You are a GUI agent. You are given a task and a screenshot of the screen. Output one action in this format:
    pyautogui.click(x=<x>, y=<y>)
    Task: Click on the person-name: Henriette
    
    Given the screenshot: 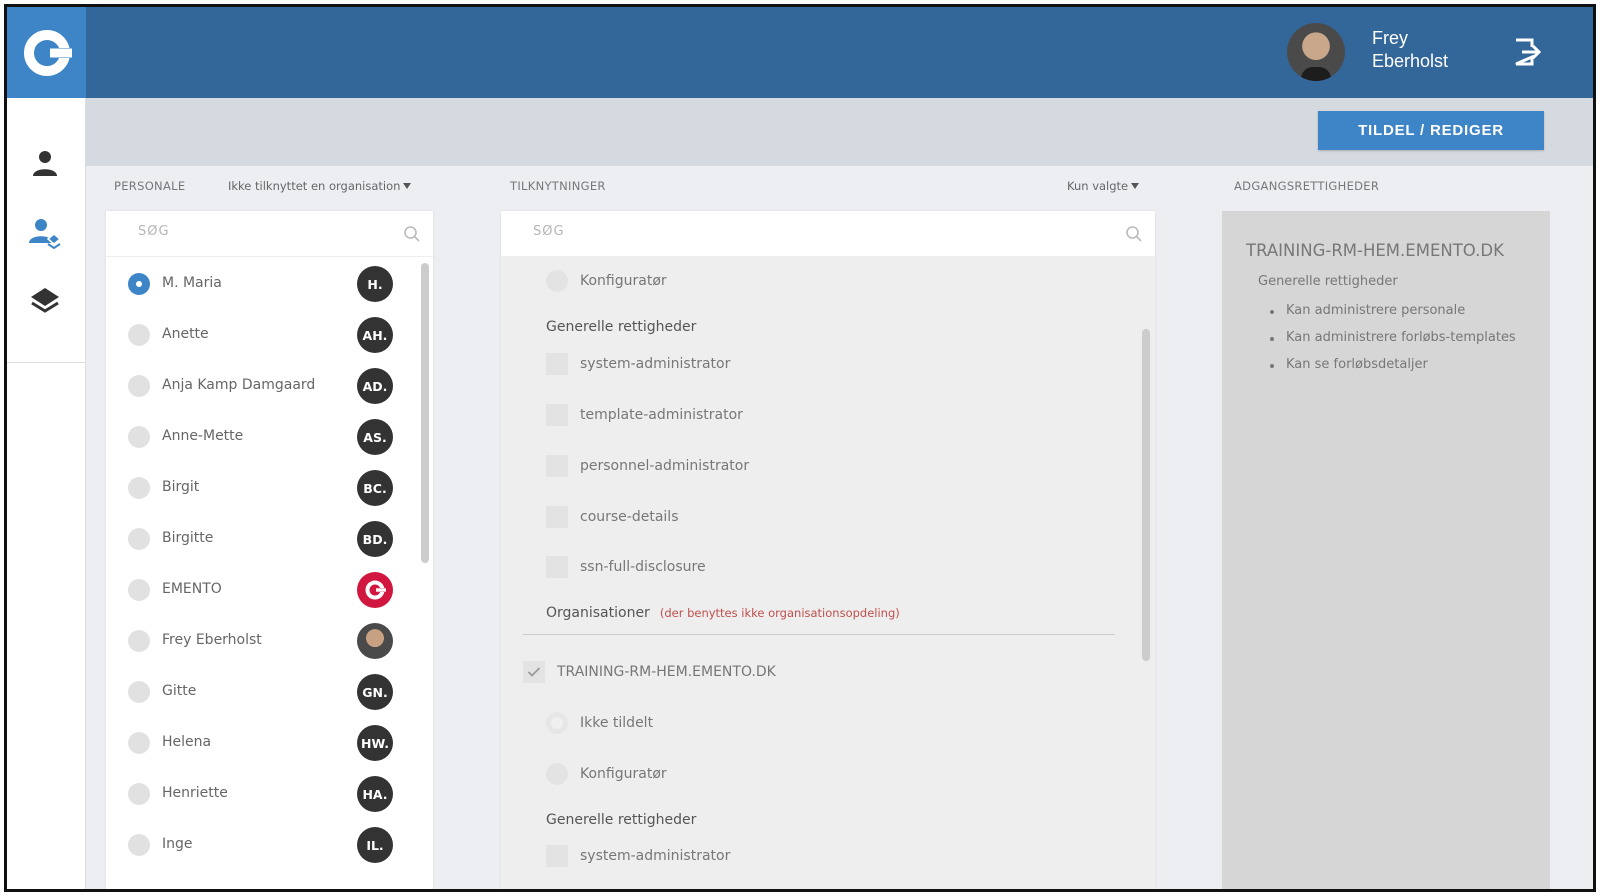 What is the action you would take?
    pyautogui.click(x=195, y=793)
    